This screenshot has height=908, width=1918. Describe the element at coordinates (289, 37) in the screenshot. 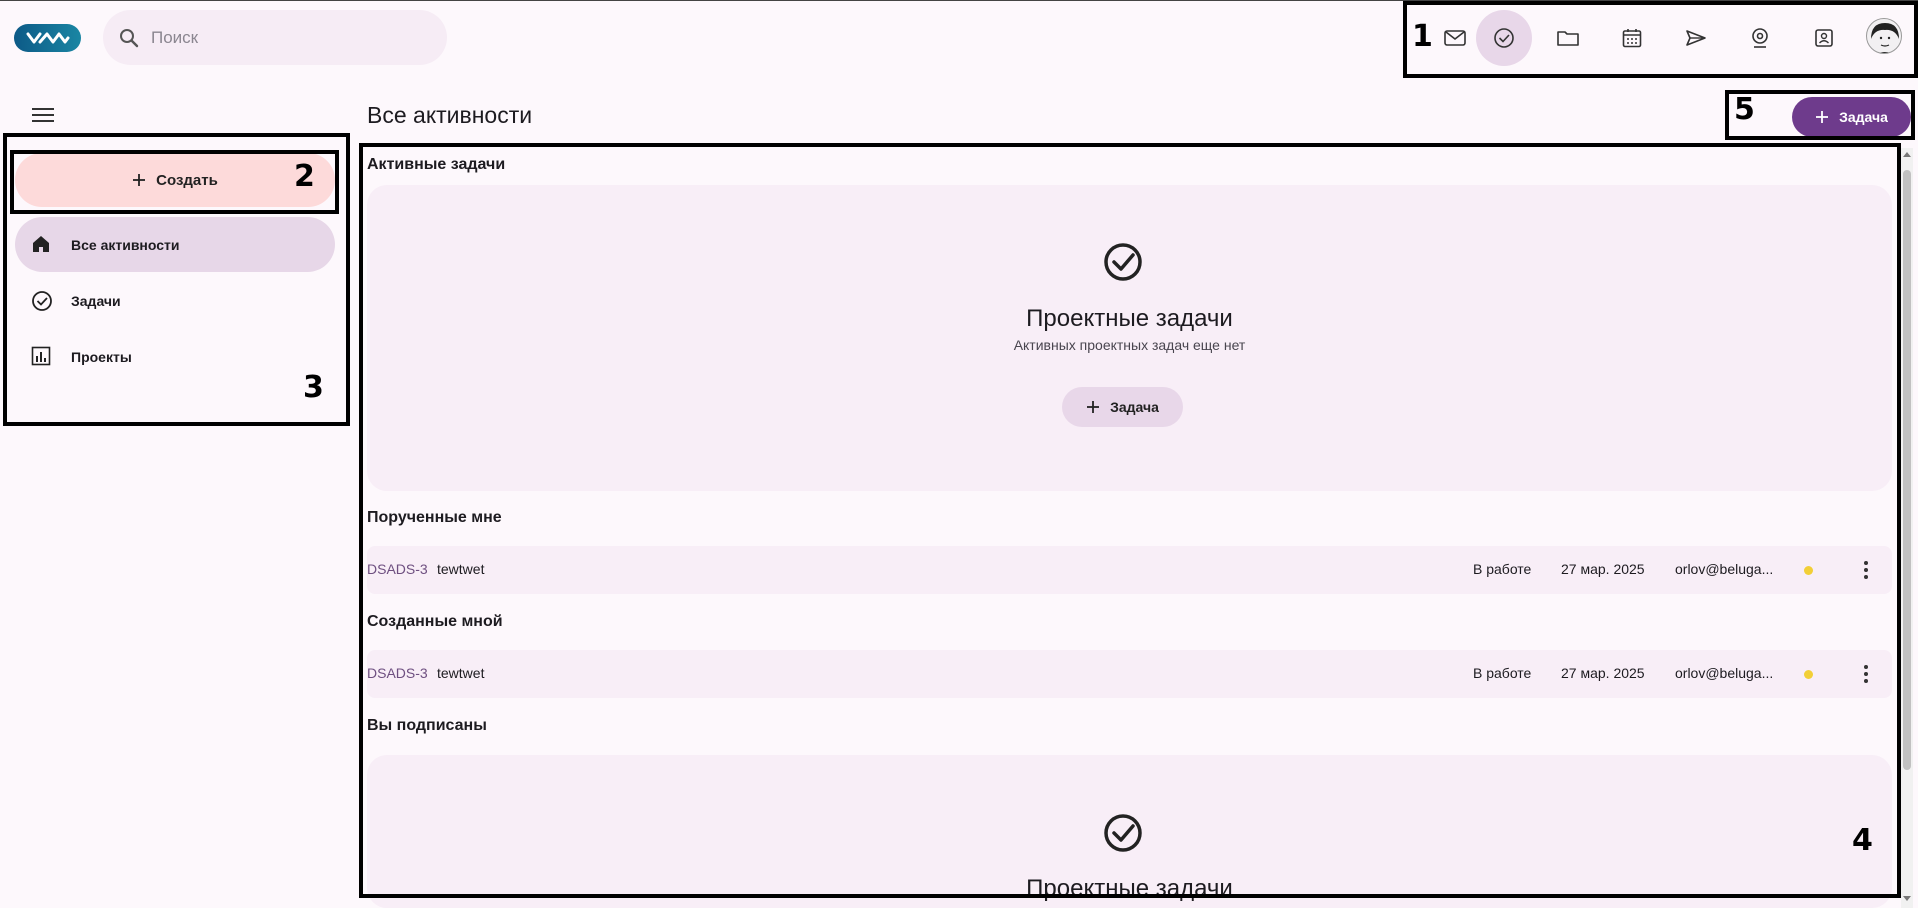

I see `search-input` at that location.